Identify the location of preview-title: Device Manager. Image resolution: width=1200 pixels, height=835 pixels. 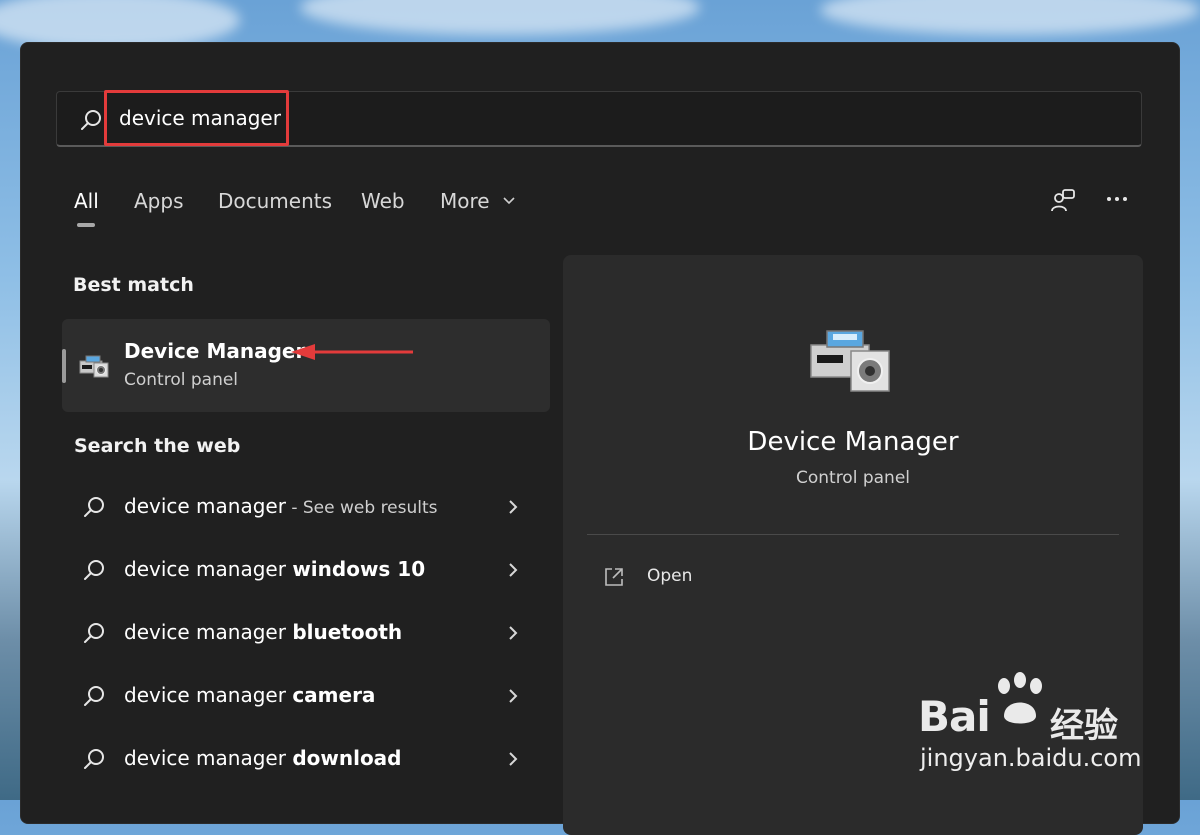
(853, 442).